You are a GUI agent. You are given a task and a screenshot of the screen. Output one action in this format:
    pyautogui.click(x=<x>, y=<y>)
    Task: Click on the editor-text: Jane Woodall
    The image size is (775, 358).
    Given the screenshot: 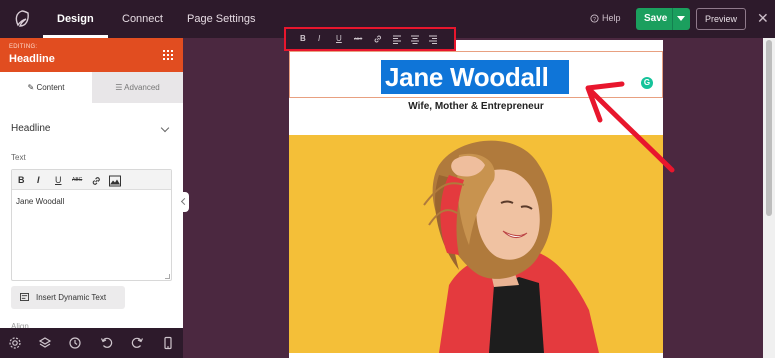 What is the action you would take?
    pyautogui.click(x=40, y=201)
    